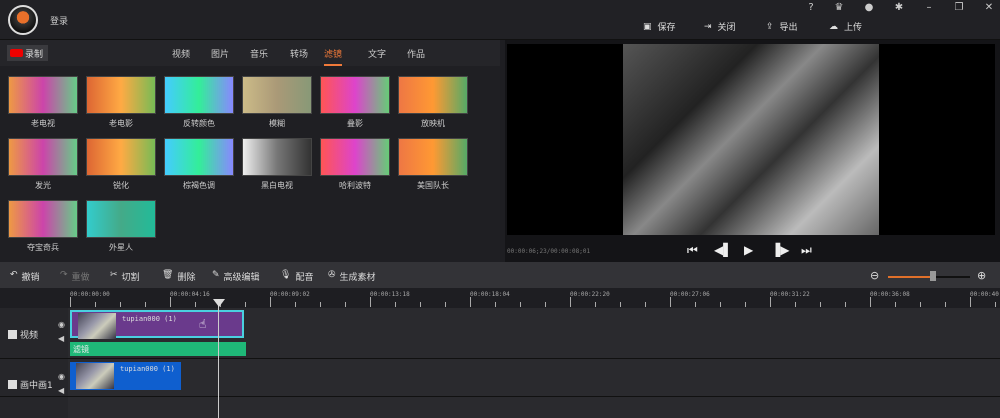  I want to click on upload-button: ☁ 上传, so click(845, 27).